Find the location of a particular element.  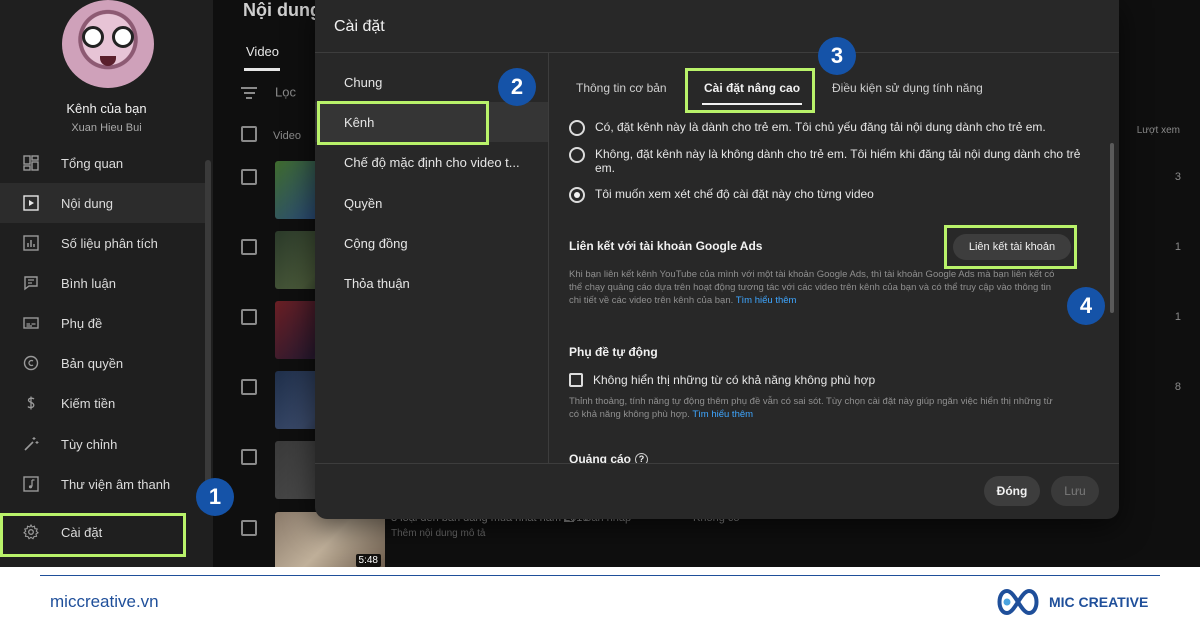

header-views: Lượt xem is located at coordinates (1158, 130).